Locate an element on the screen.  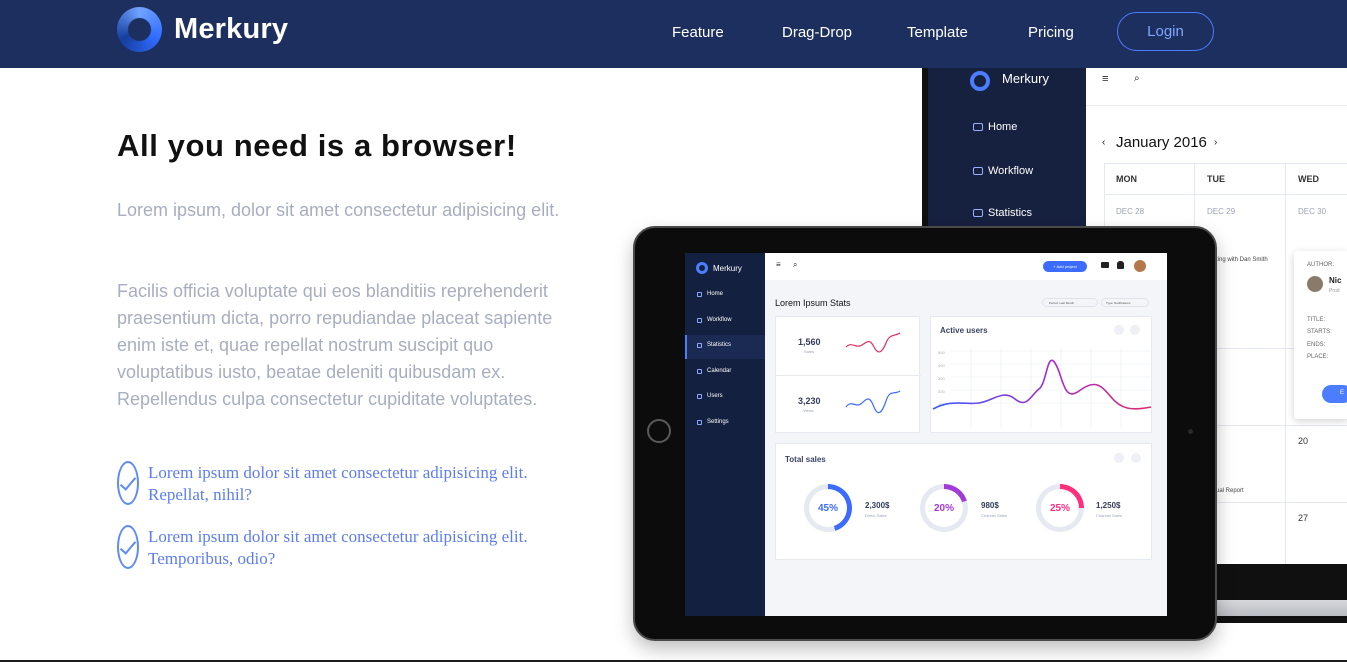
dashboard-menu-home: Home is located at coordinates (715, 294).